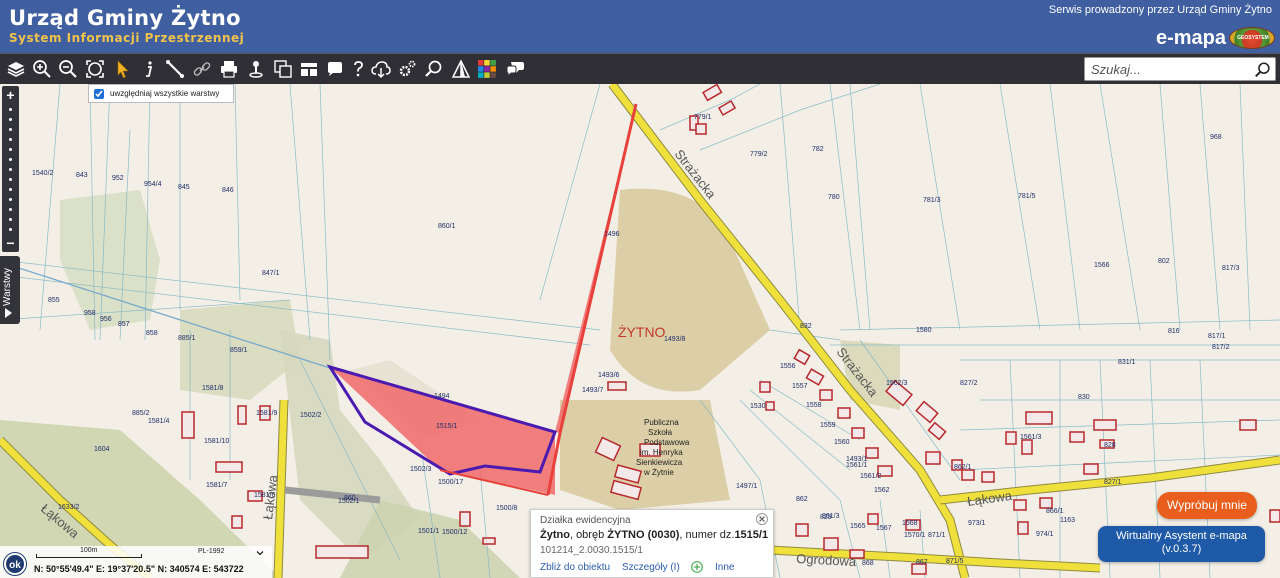  I want to click on terrain-icon, so click(461, 69).